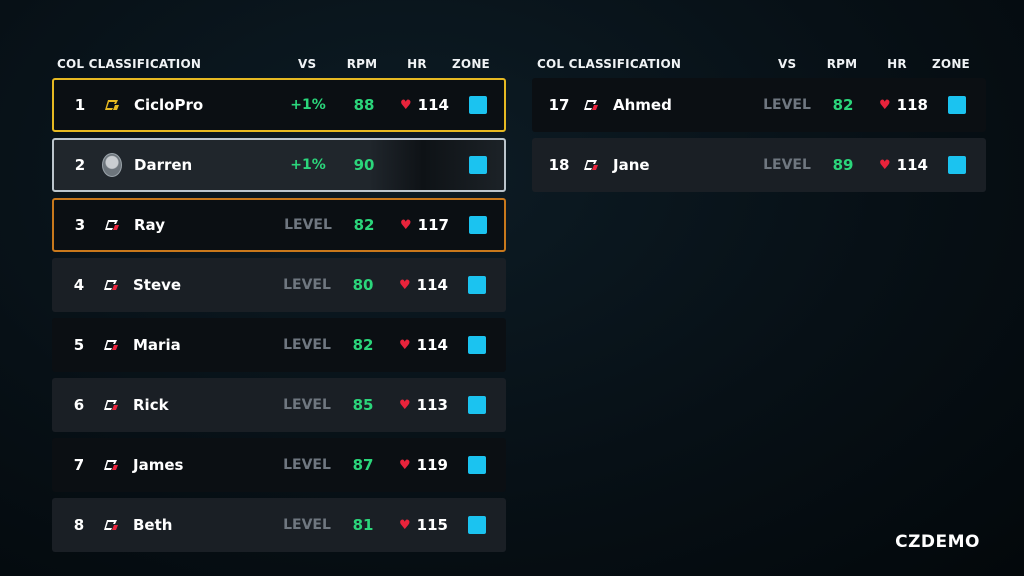 The image size is (1024, 576). Describe the element at coordinates (149, 225) in the screenshot. I see `rider-name: Ray` at that location.